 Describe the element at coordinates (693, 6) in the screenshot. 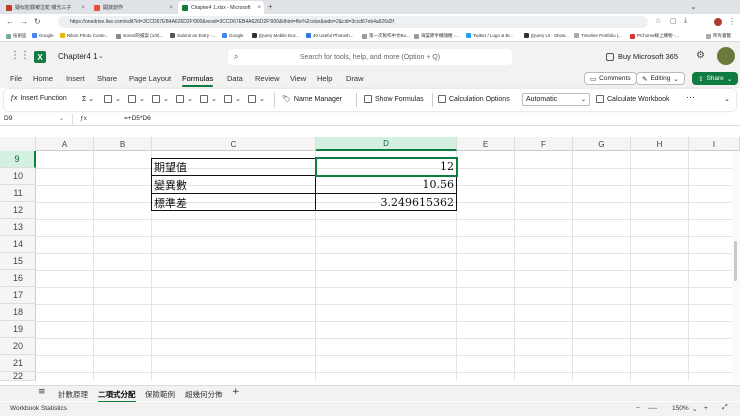

I see `tab-search-icon: ⌄` at that location.